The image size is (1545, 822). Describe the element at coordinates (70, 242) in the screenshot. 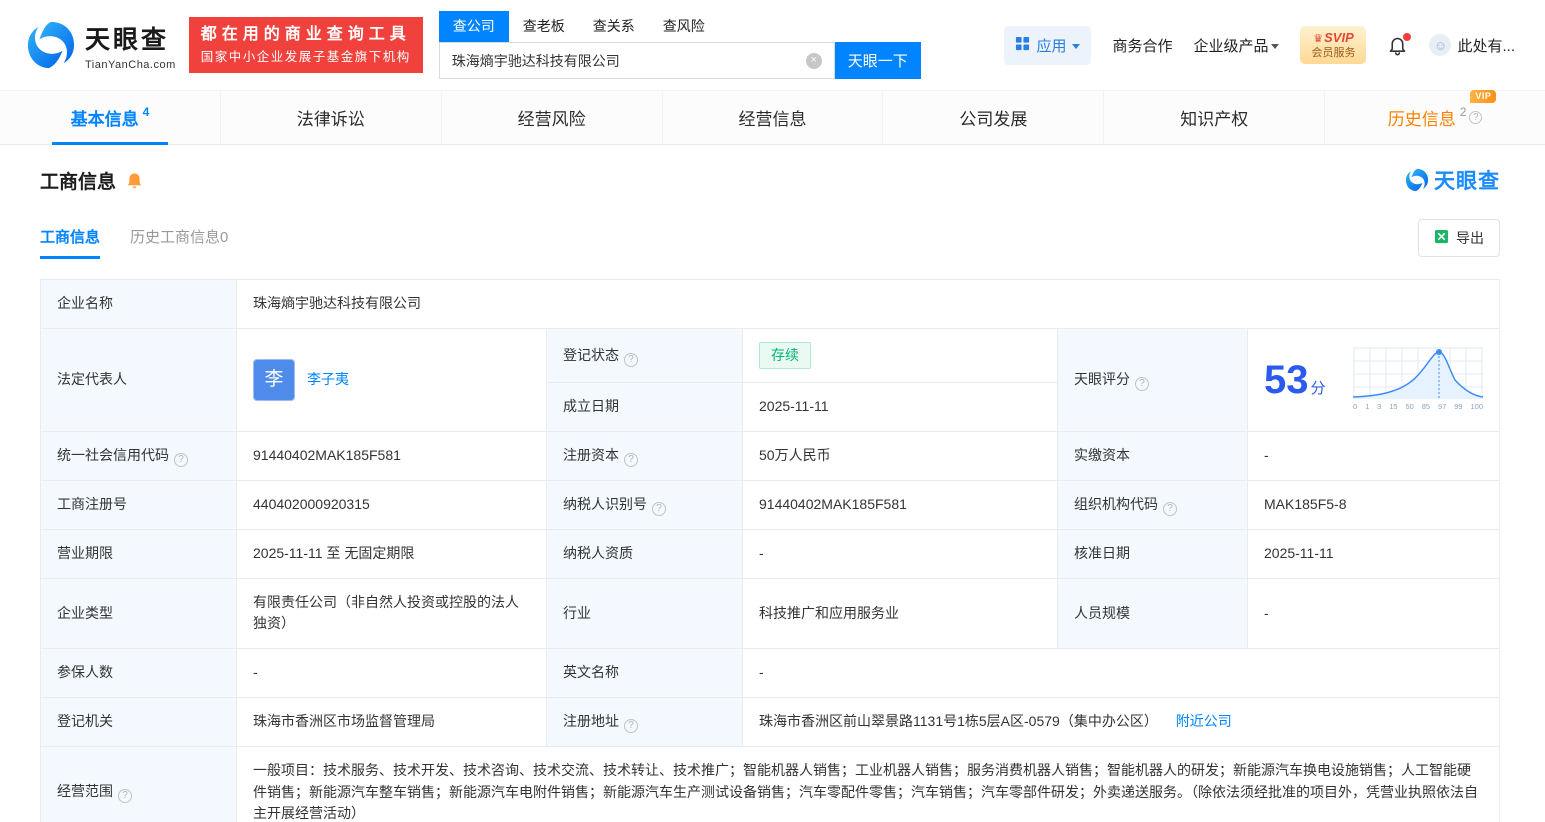

I see `subtab-business-info: 工商信息` at that location.